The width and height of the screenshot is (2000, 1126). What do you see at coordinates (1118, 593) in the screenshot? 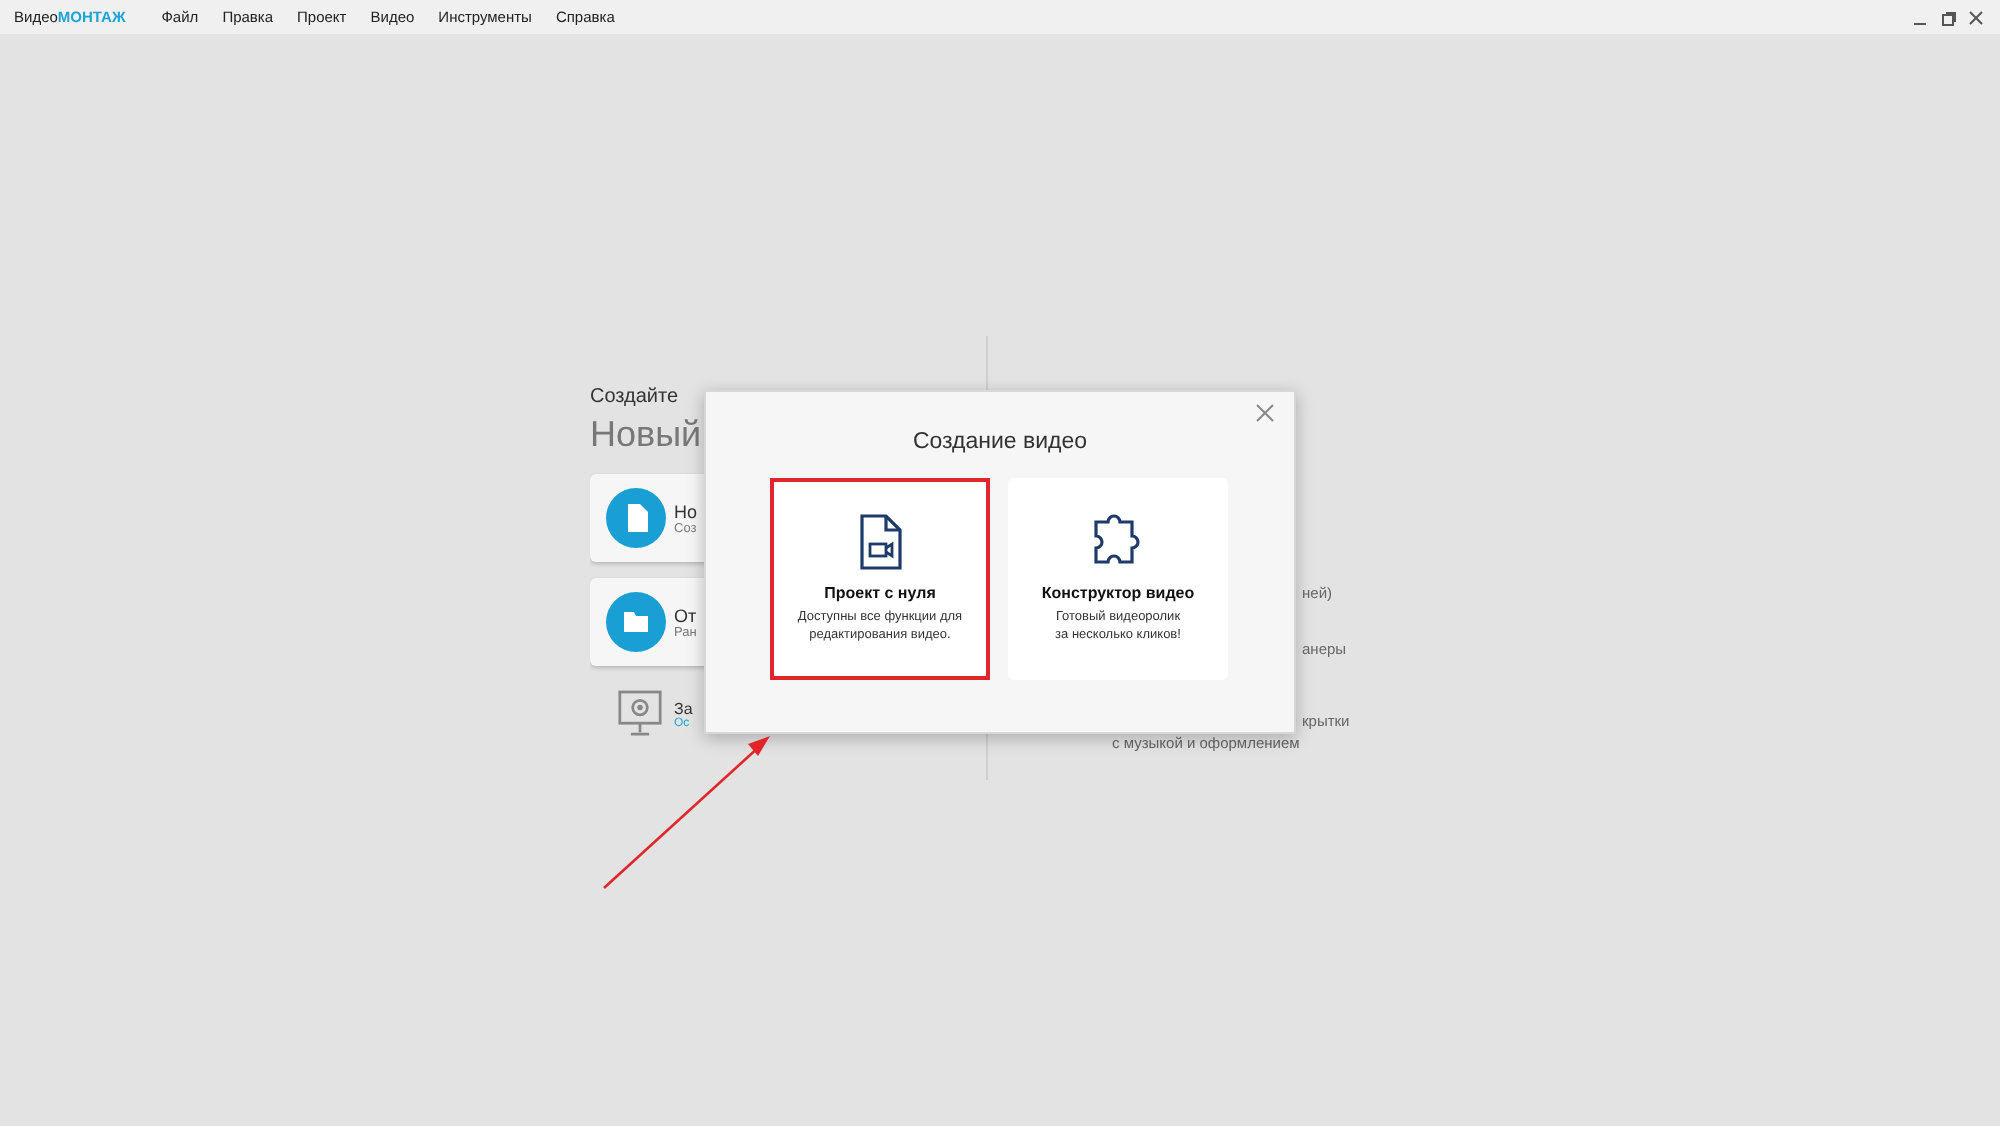
I see `option-title: Конструктор видео` at bounding box center [1118, 593].